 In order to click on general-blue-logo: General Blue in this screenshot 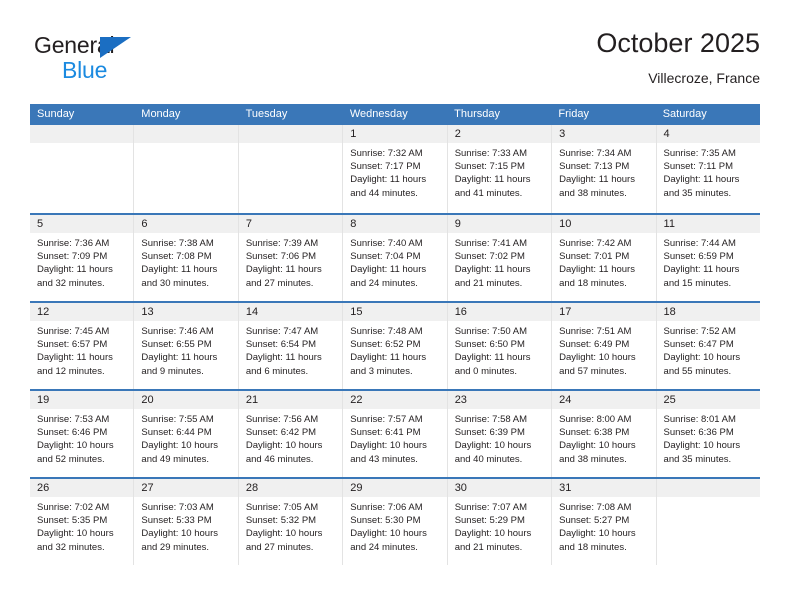, I will do `click(99, 61)`.